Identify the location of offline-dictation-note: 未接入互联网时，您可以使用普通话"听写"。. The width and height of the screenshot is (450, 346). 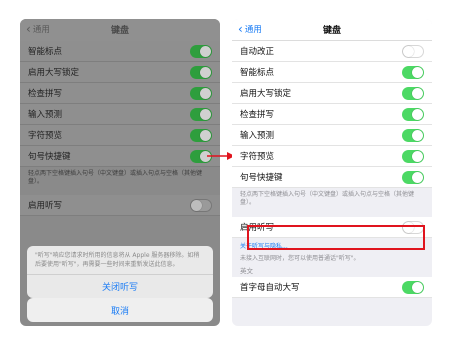
(300, 258).